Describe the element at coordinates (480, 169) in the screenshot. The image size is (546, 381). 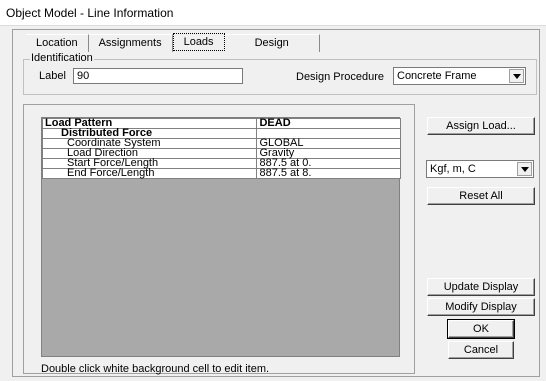
I see `units-select: Kgf, m, C` at that location.